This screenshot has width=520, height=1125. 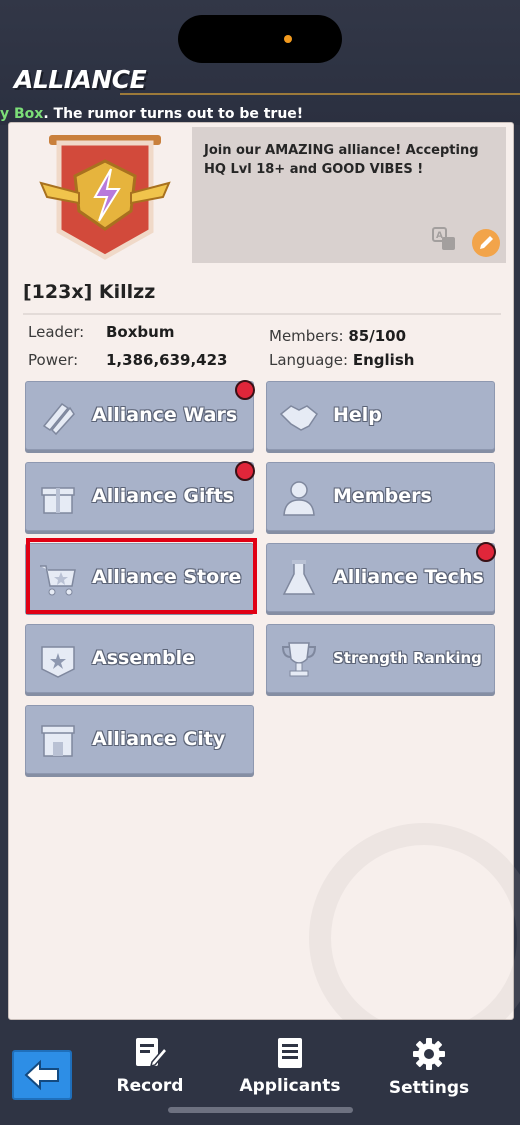 What do you see at coordinates (80, 79) in the screenshot?
I see `page-title: ALLIANCE` at bounding box center [80, 79].